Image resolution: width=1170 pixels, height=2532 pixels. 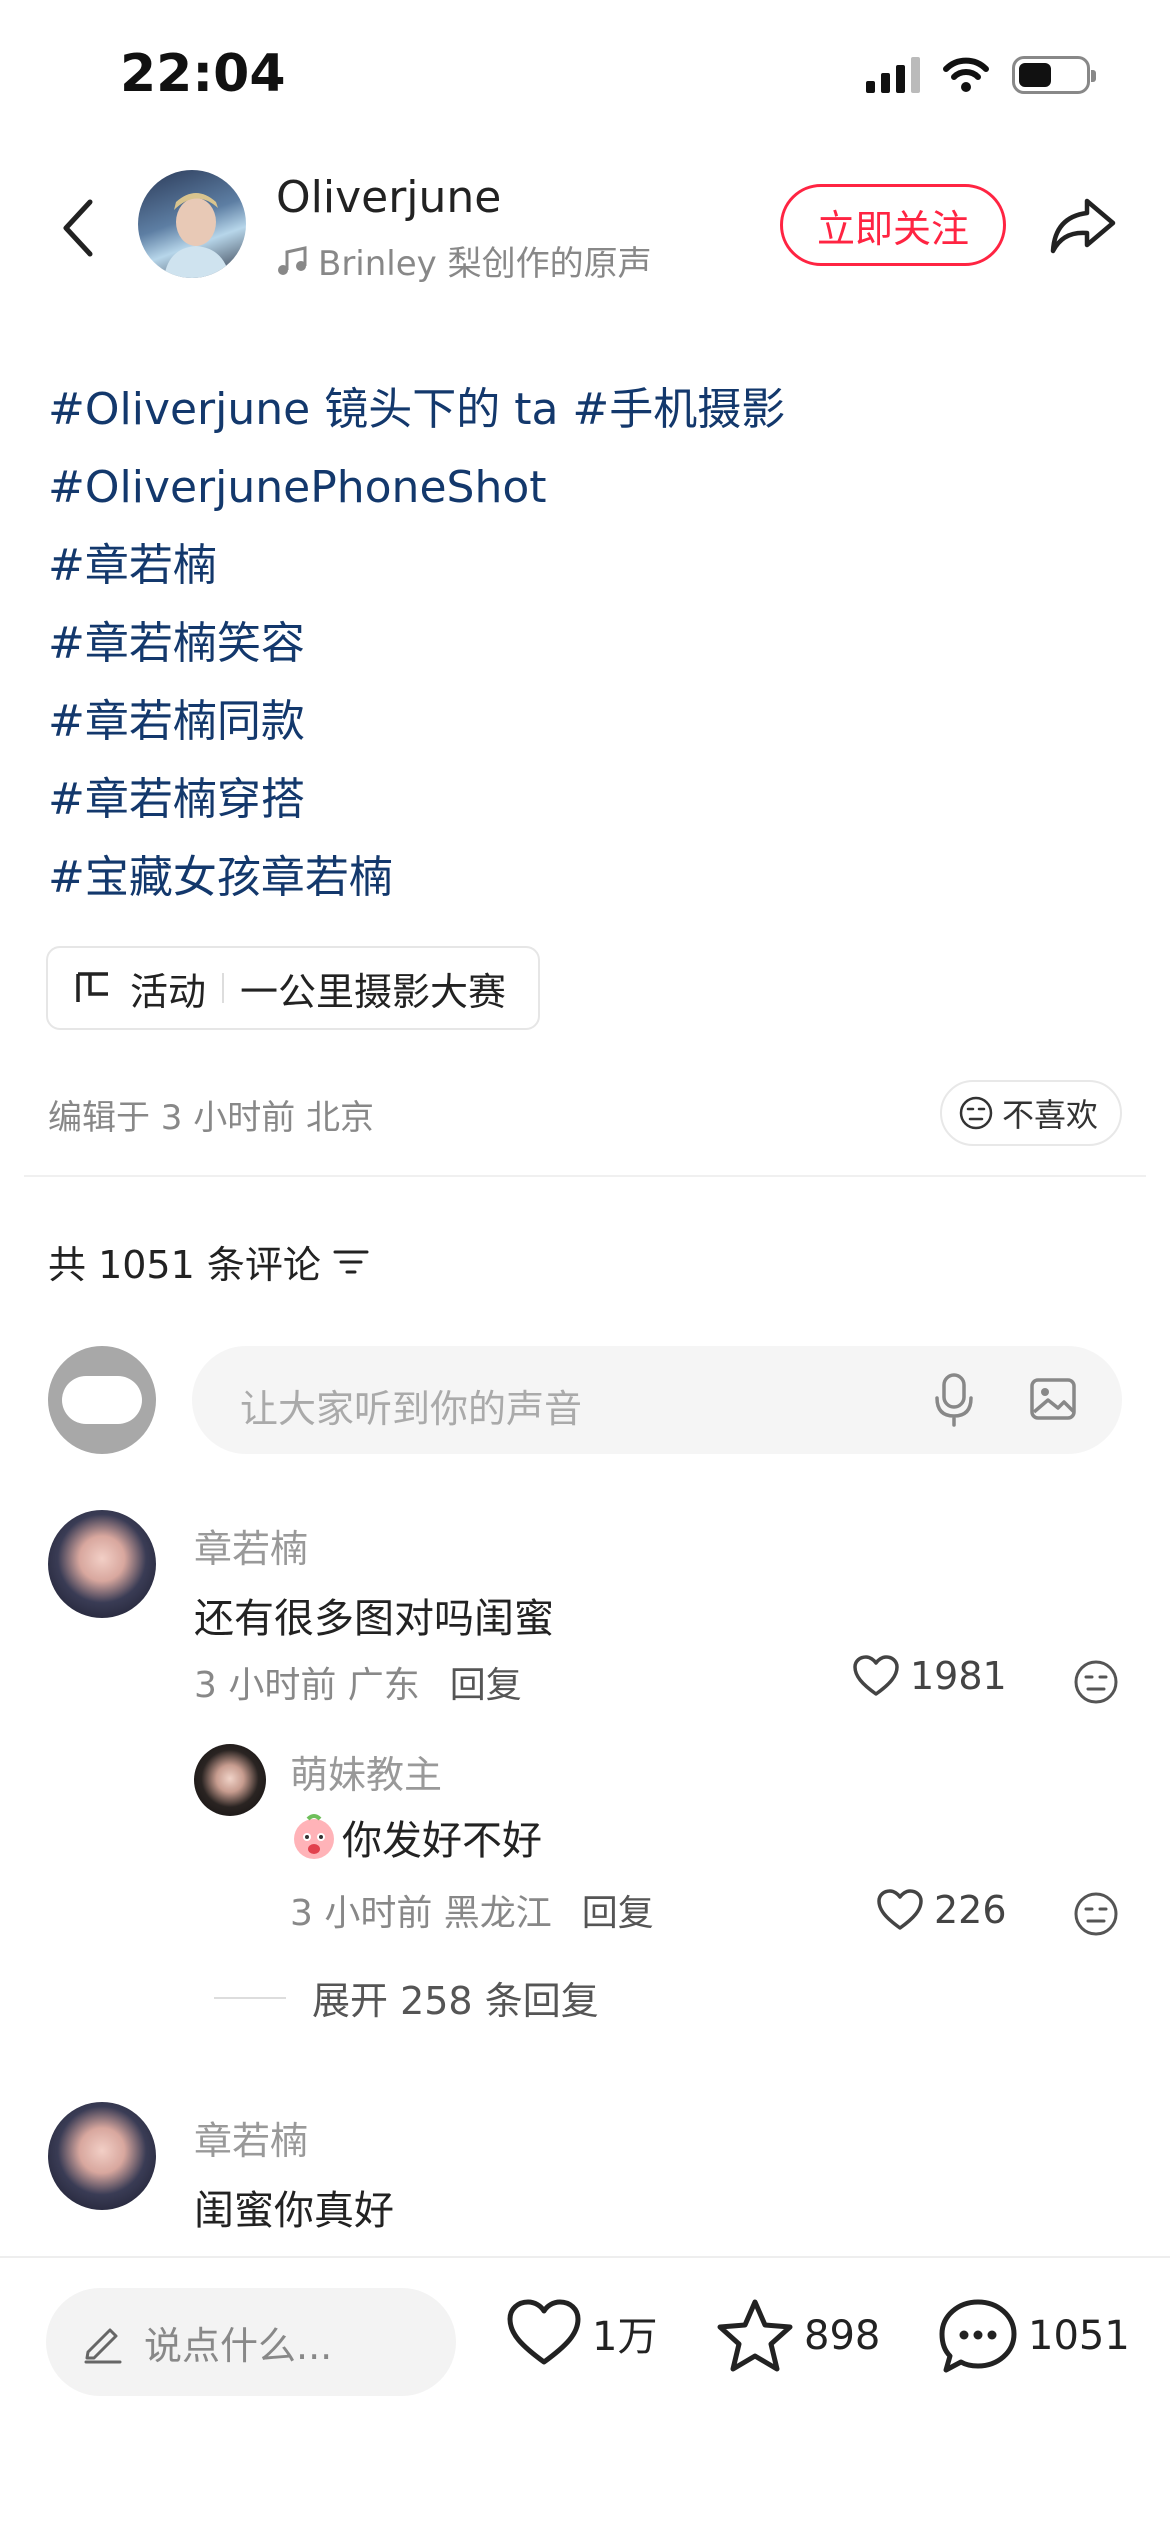 What do you see at coordinates (211, 1118) in the screenshot?
I see `edit-time: 编辑于 3 小时前 北京` at bounding box center [211, 1118].